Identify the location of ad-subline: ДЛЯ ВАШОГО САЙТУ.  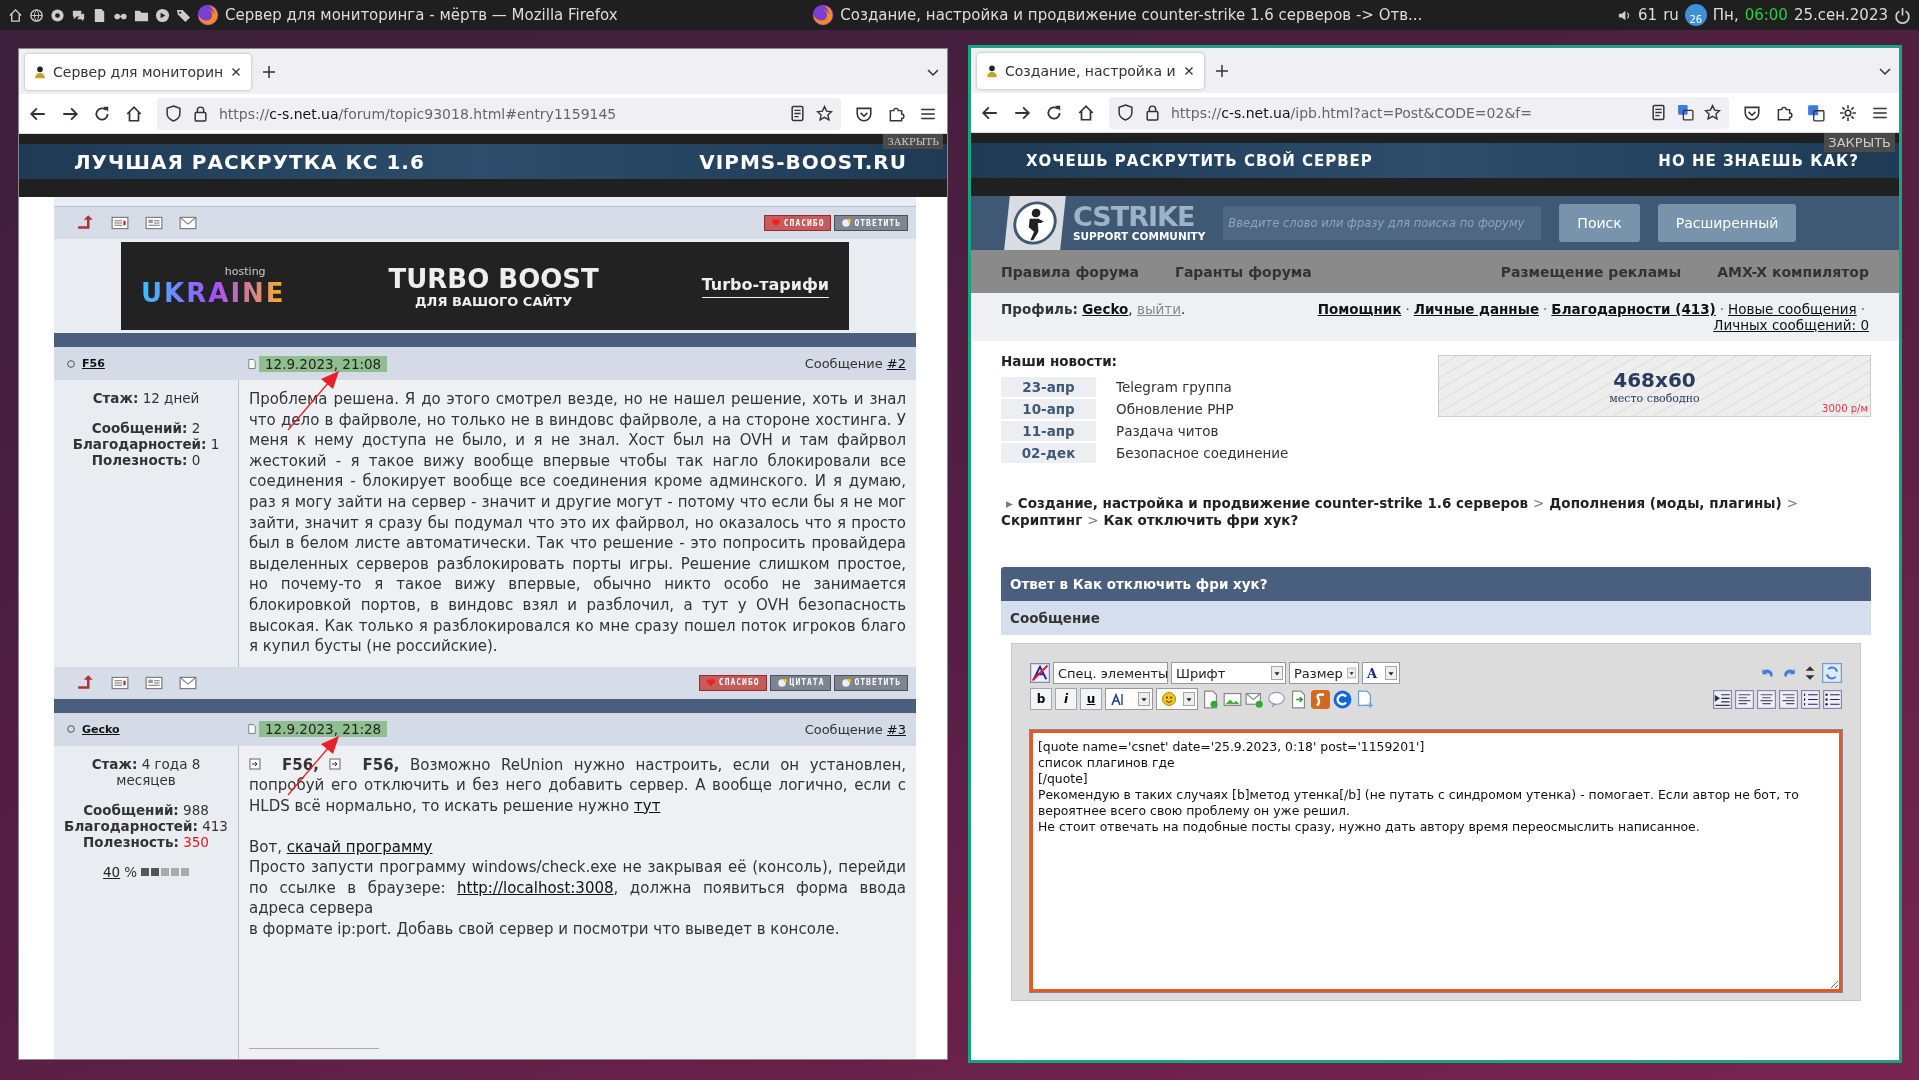
(494, 301).